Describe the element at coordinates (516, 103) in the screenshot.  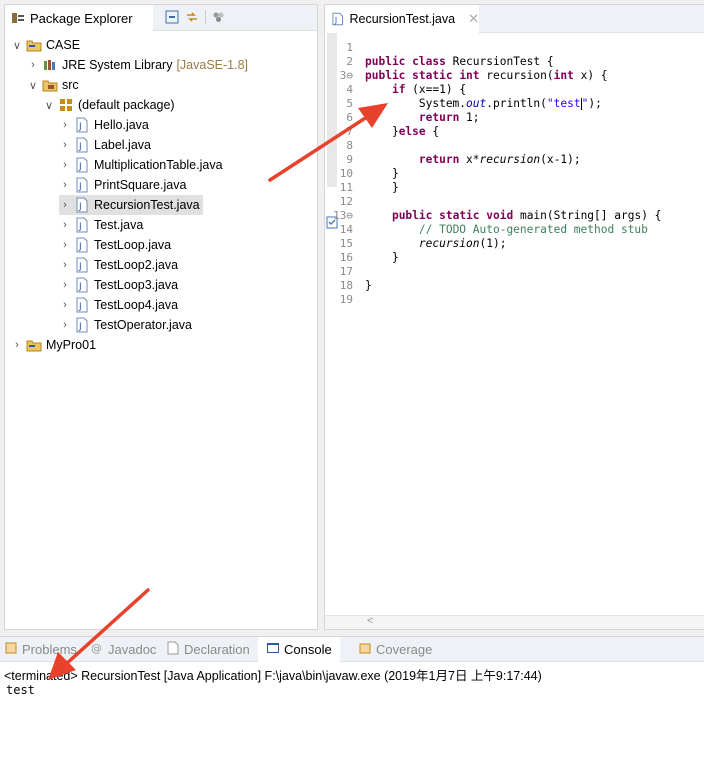
I see `code-token: .println(` at that location.